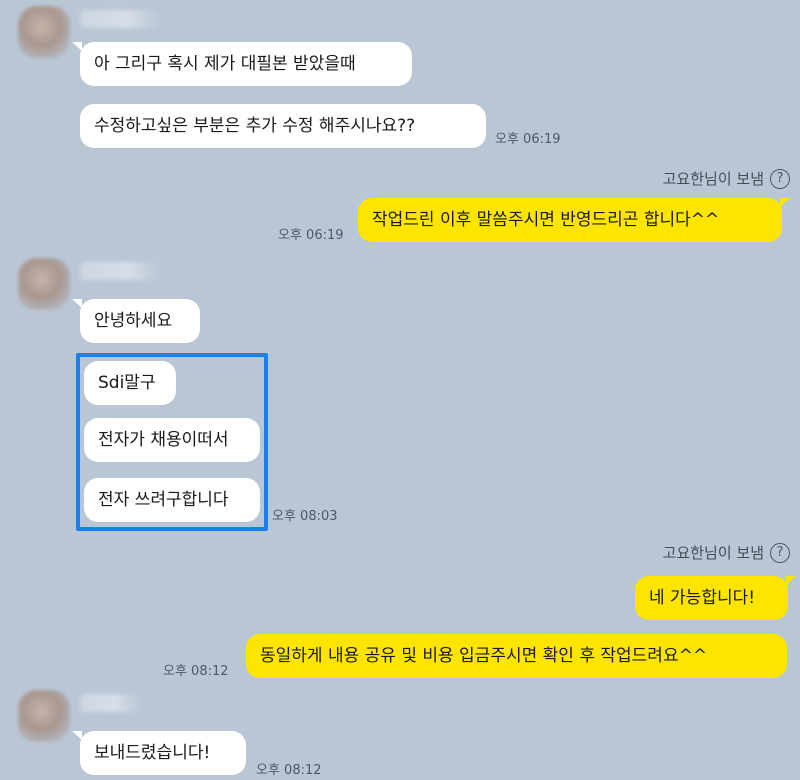  Describe the element at coordinates (163, 753) in the screenshot. I see `incoming-message: 보내드렸습니다!` at that location.